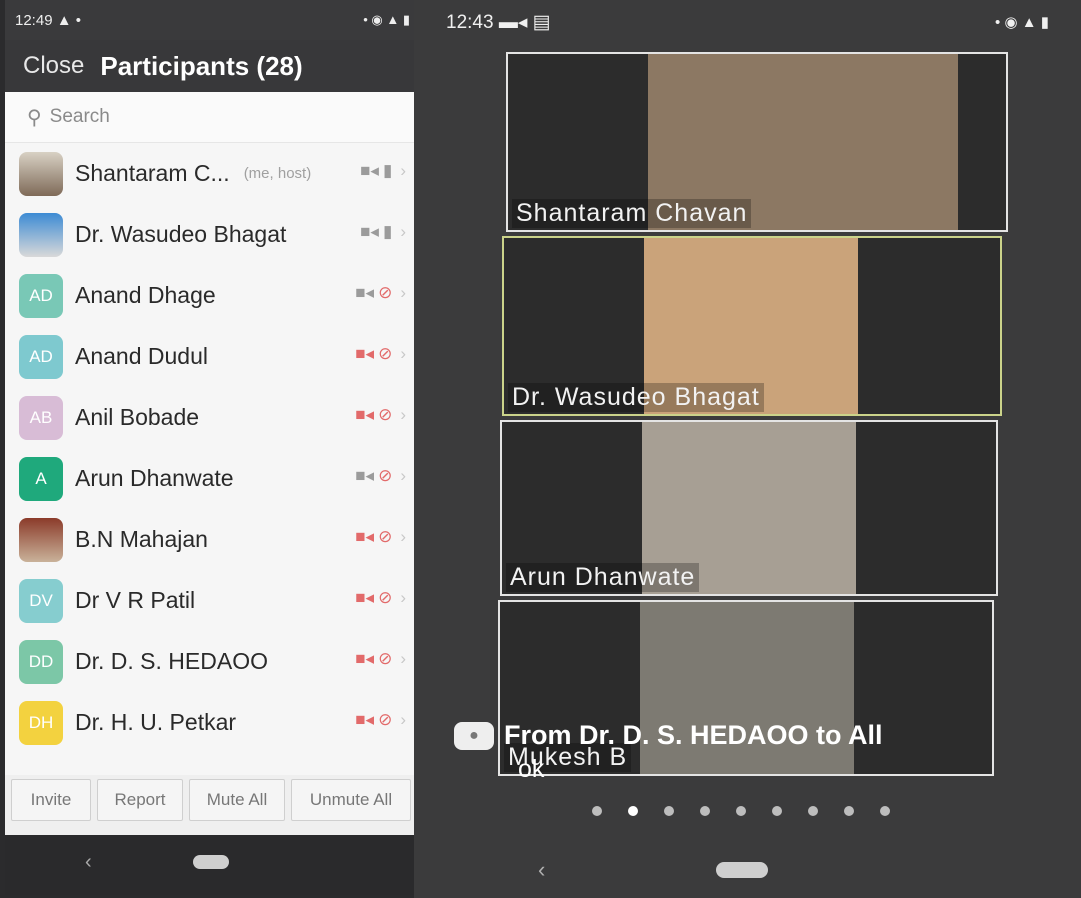 This screenshot has width=1081, height=898. What do you see at coordinates (752, 326) in the screenshot?
I see `video-tile: Dr. Wasudeo Bhagat` at bounding box center [752, 326].